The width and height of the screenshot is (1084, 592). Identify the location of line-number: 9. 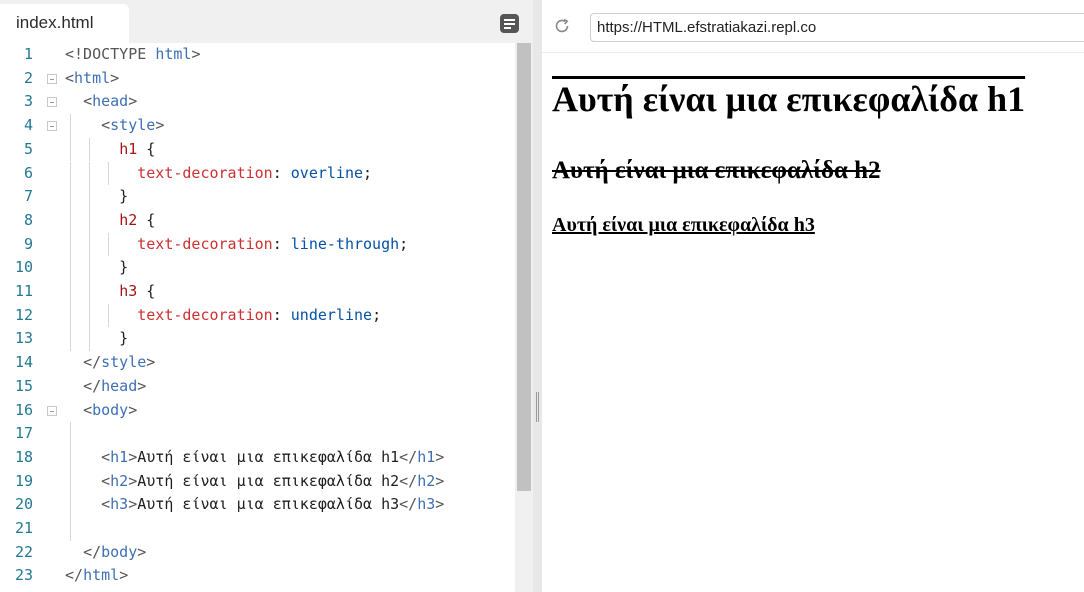
(28, 243).